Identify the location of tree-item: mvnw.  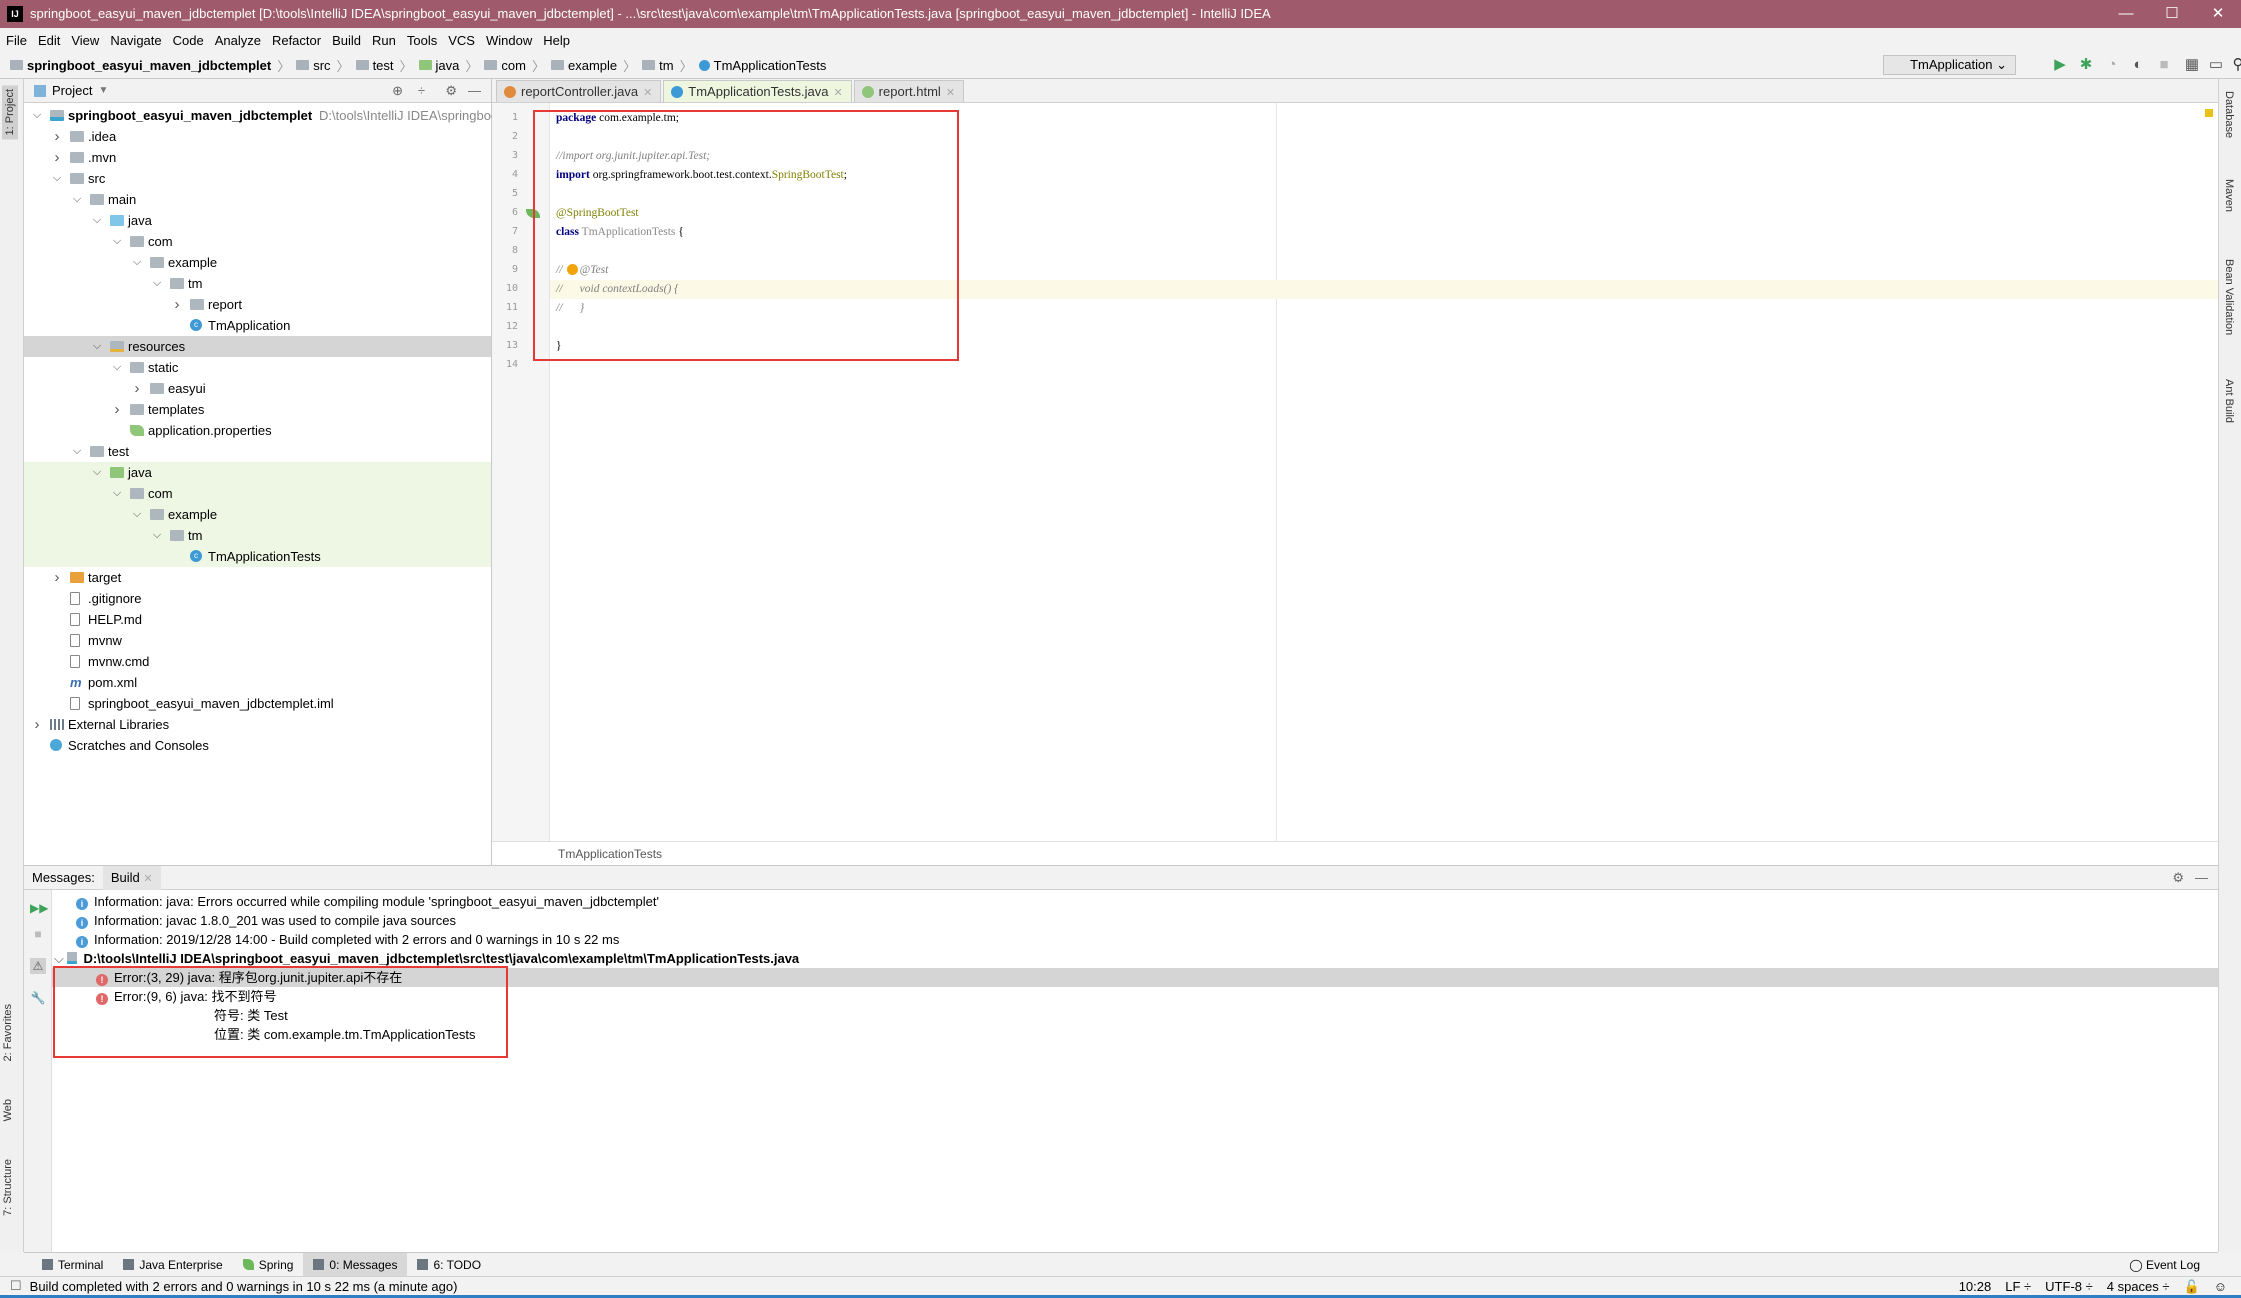
(257, 640).